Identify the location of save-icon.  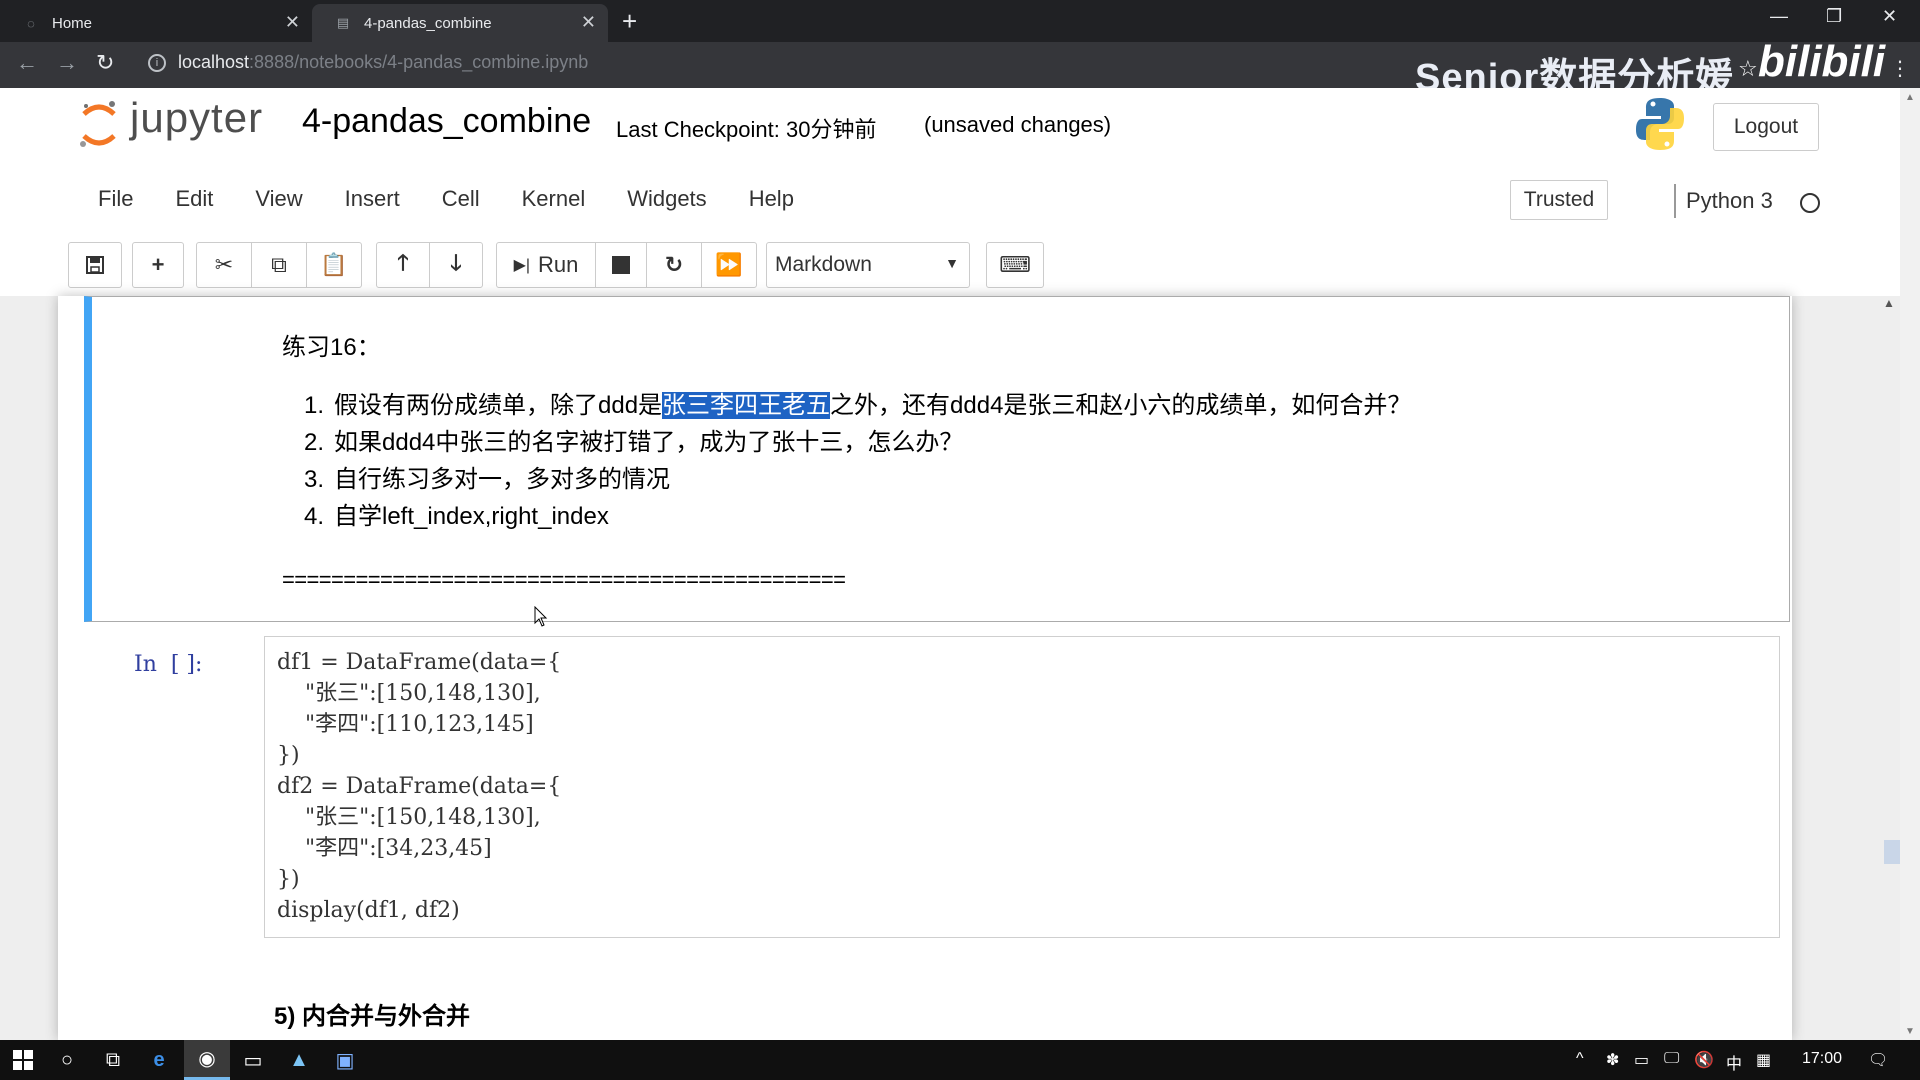
(95, 265).